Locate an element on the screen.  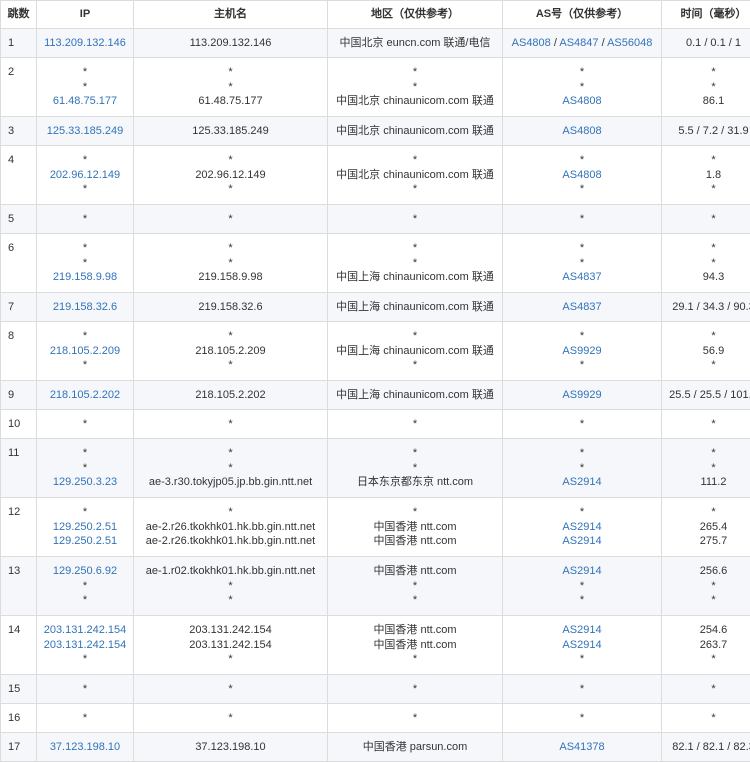
time-cell: * is located at coordinates (706, 424).